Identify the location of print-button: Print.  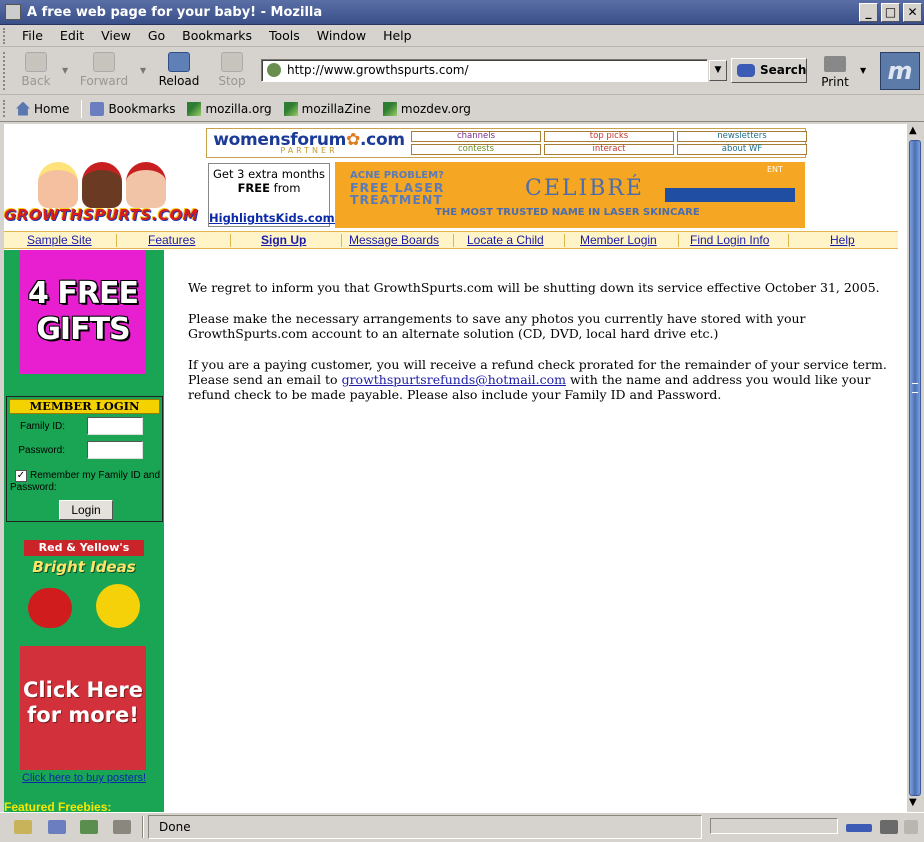
(835, 71).